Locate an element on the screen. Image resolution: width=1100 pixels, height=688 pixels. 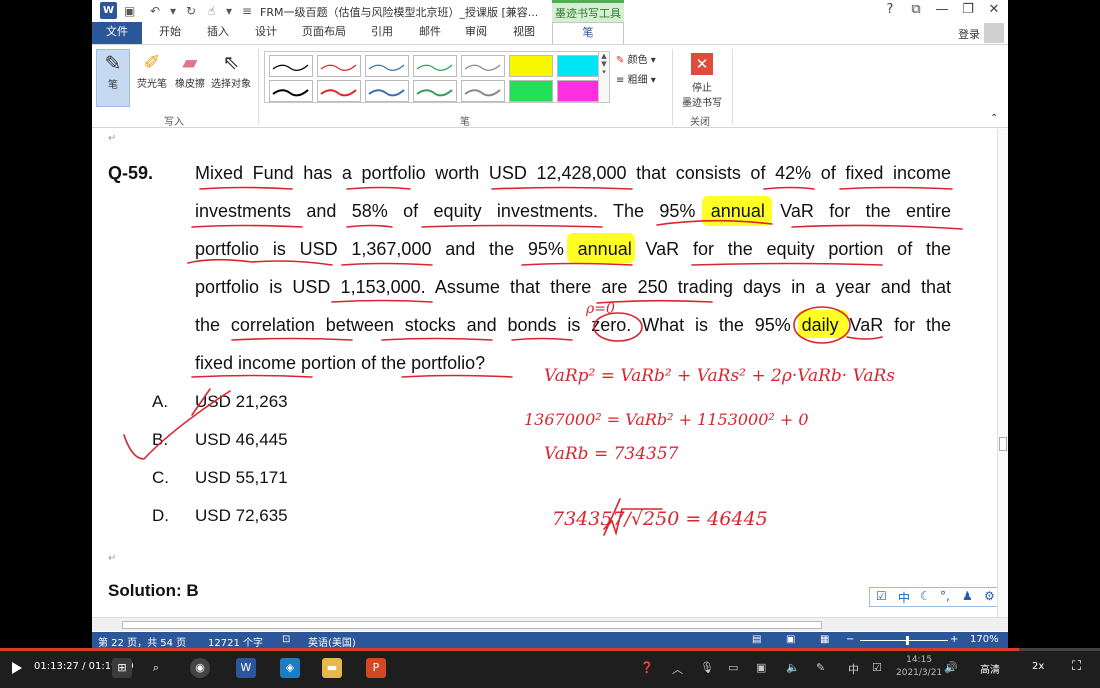
clock-time: 14:15 is located at coordinates (919, 660).